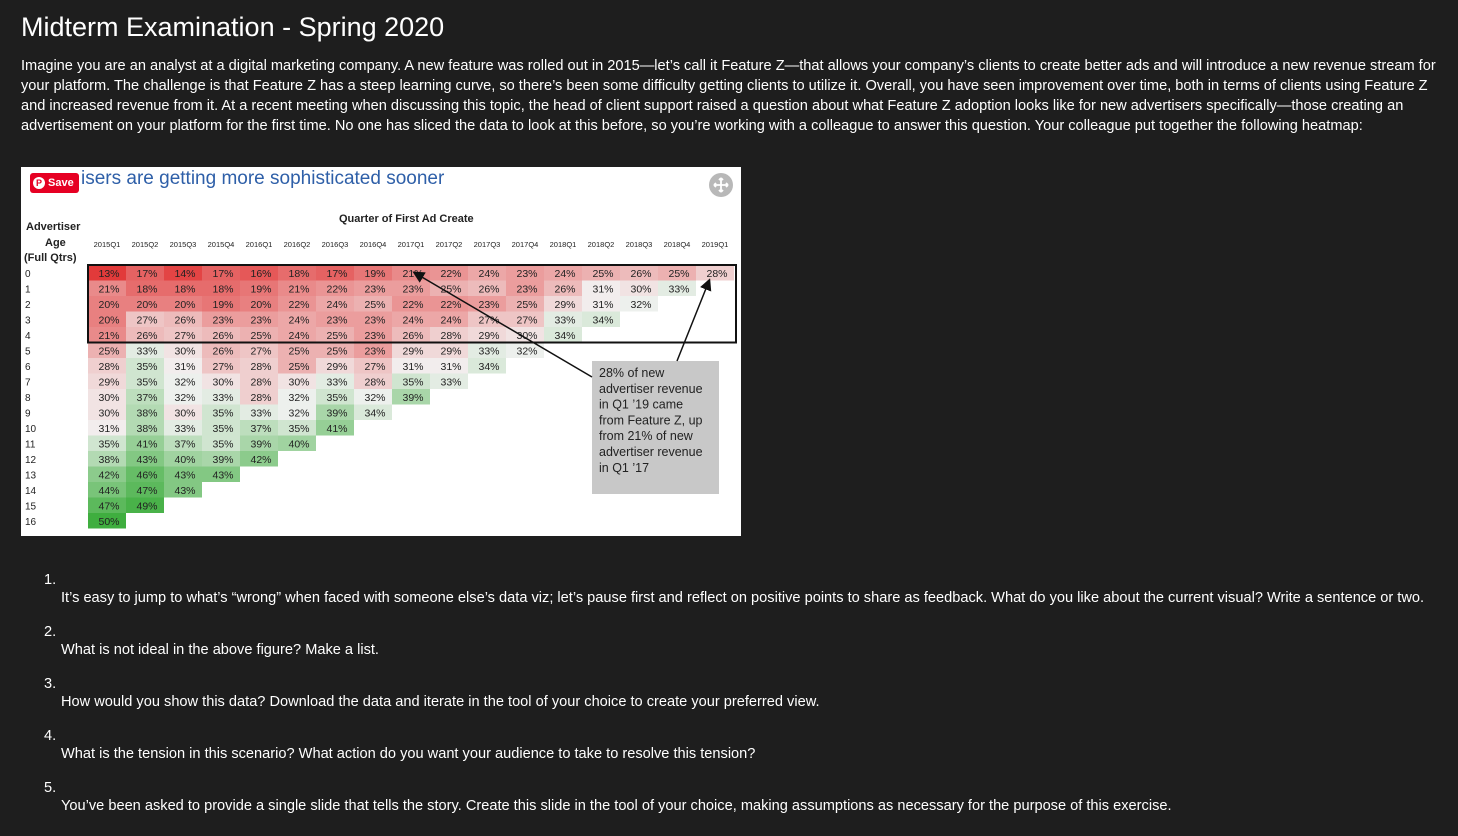 This screenshot has width=1458, height=836. I want to click on x-tick-label: 2016Q3, so click(335, 244).